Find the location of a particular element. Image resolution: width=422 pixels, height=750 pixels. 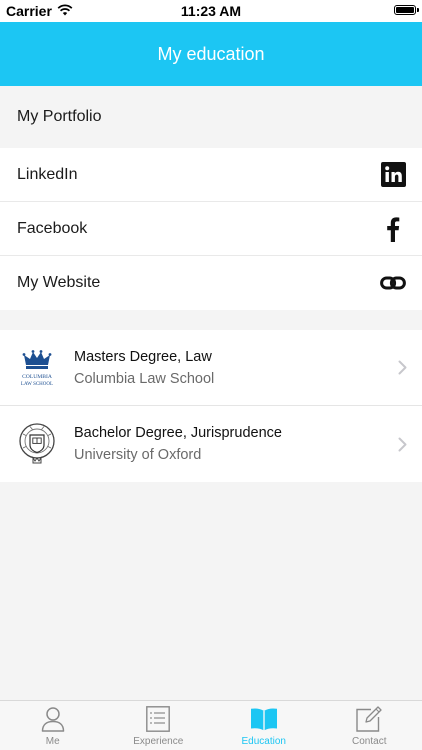

link-icon is located at coordinates (393, 283).